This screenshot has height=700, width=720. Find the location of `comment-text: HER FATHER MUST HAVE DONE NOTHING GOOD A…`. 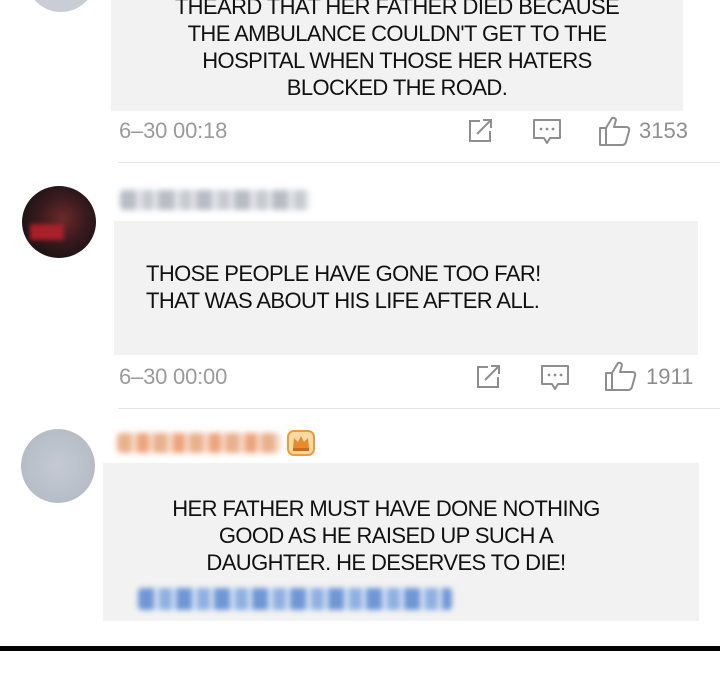

comment-text: HER FATHER MUST HAVE DONE NOTHING GOOD A… is located at coordinates (386, 535).